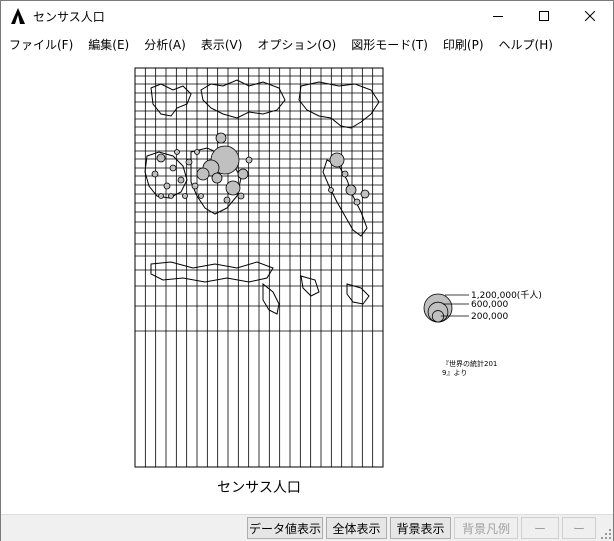 The width and height of the screenshot is (614, 541). I want to click on menu-item-0: ファイル(F), so click(40, 44).